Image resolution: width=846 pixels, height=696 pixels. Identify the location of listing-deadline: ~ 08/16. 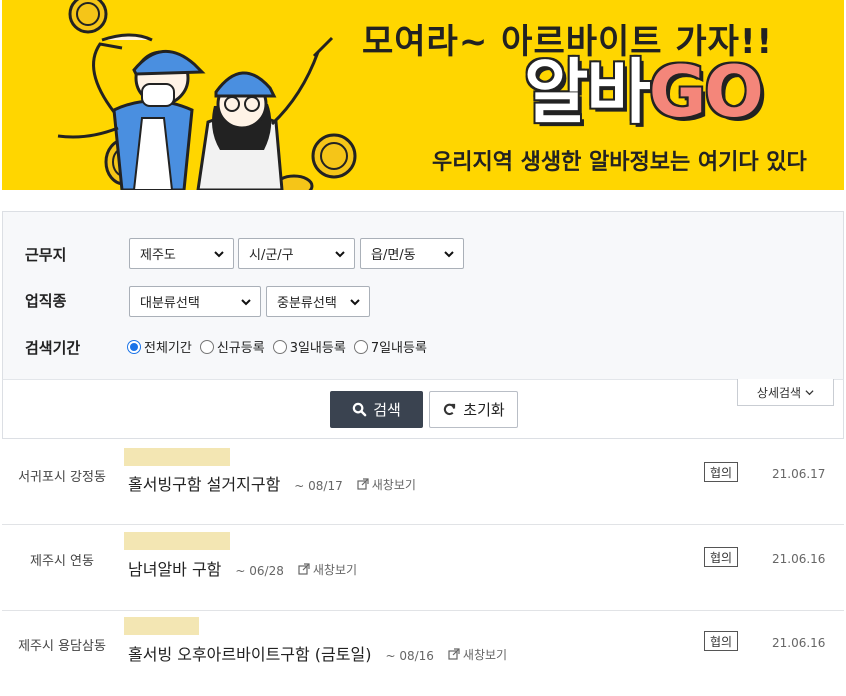
(409, 656).